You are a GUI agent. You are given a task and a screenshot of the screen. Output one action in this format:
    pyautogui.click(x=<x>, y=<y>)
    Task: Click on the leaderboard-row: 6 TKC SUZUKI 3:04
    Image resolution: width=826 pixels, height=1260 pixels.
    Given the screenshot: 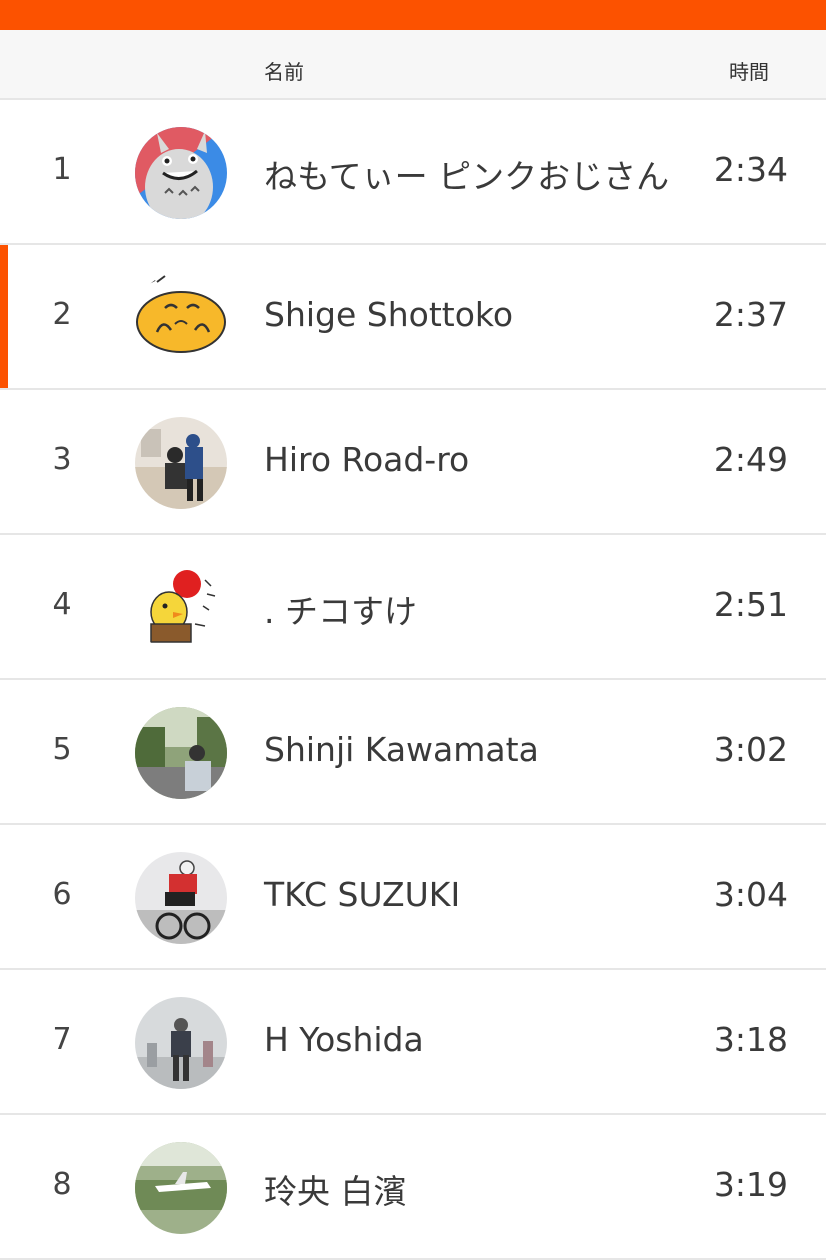 What is the action you would take?
    pyautogui.click(x=413, y=897)
    